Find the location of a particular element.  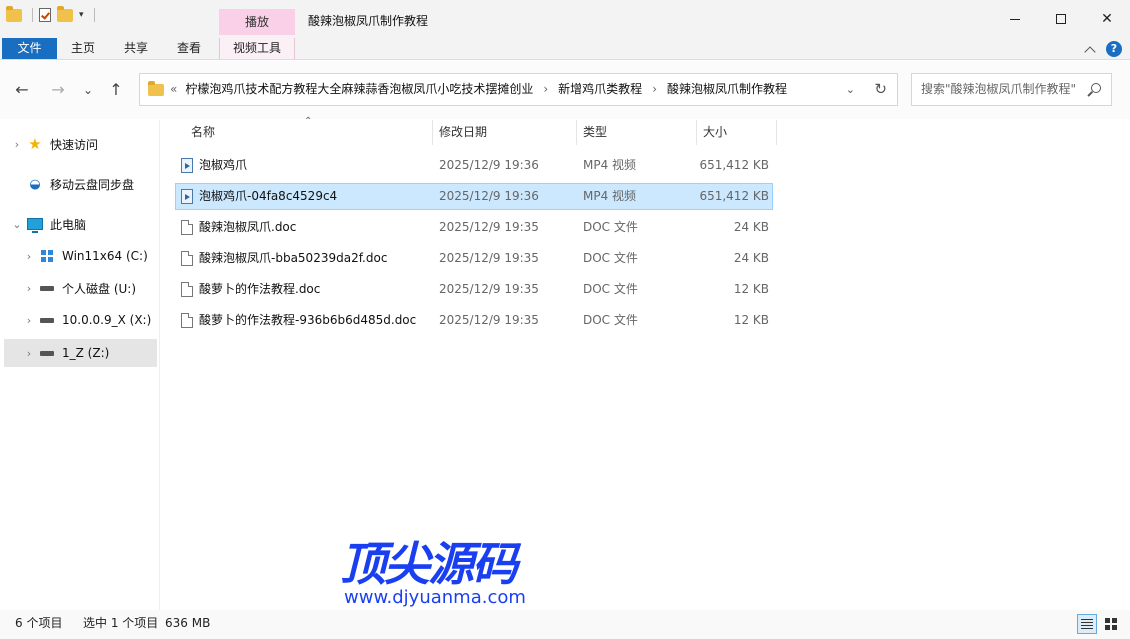

nav-item-label: 1_Z (Z:) is located at coordinates (86, 353).